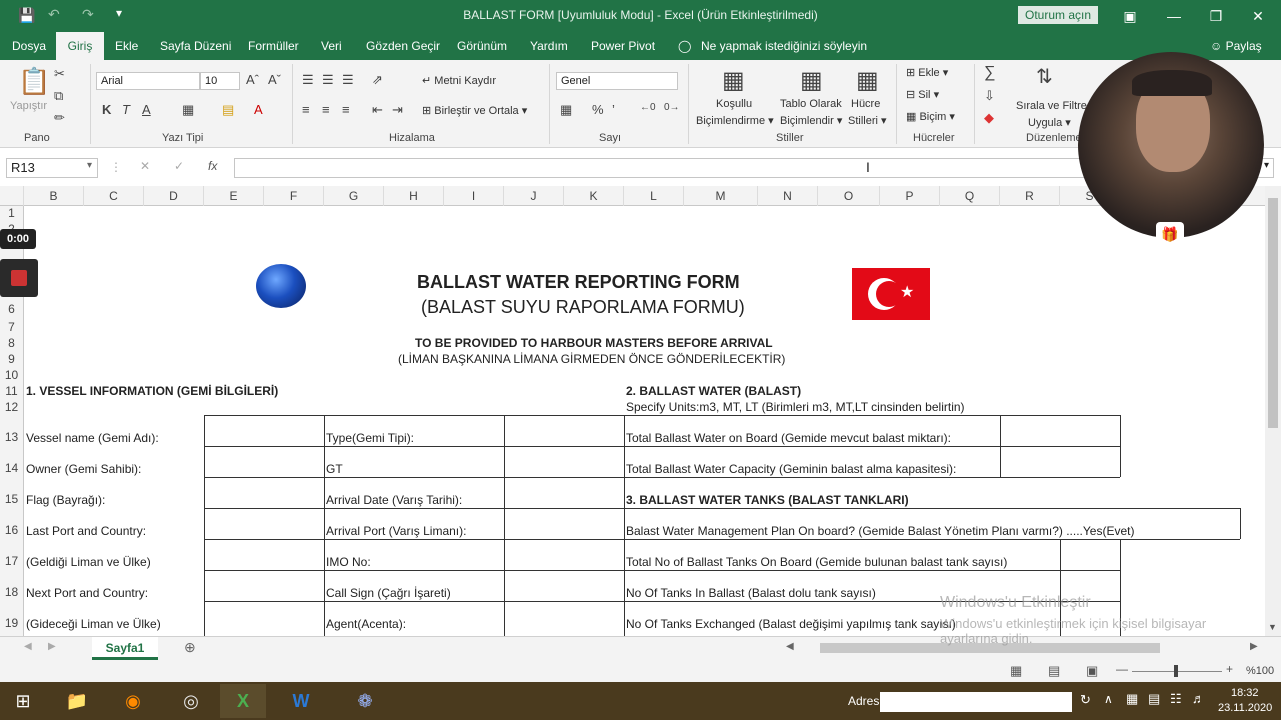 This screenshot has width=1281, height=720. What do you see at coordinates (308, 80) in the screenshot?
I see `align-top-icon: ☰` at bounding box center [308, 80].